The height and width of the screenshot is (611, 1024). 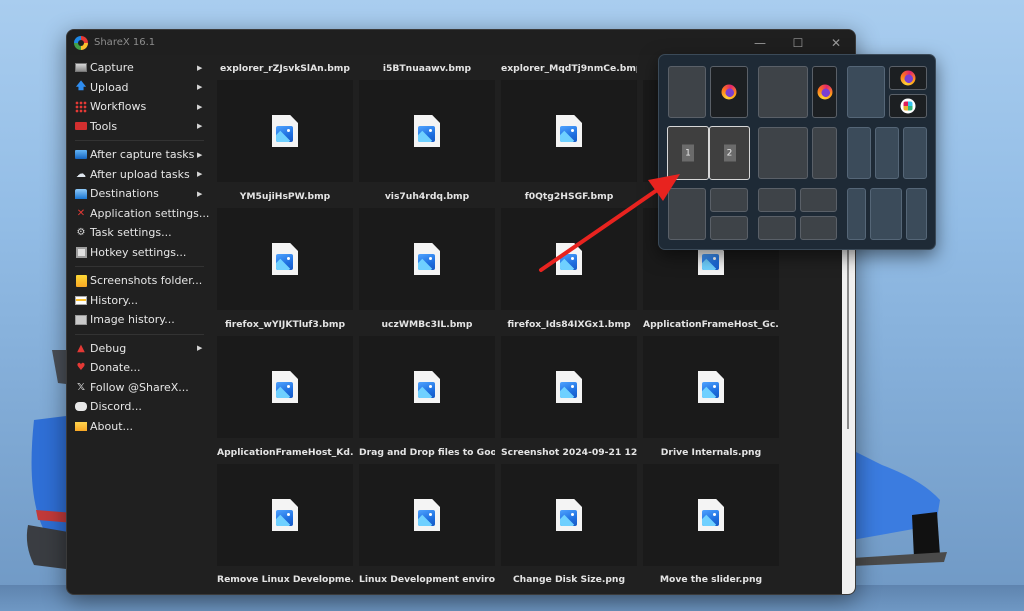 I want to click on file-thumbnail: Drive Internals.png, so click(x=711, y=504).